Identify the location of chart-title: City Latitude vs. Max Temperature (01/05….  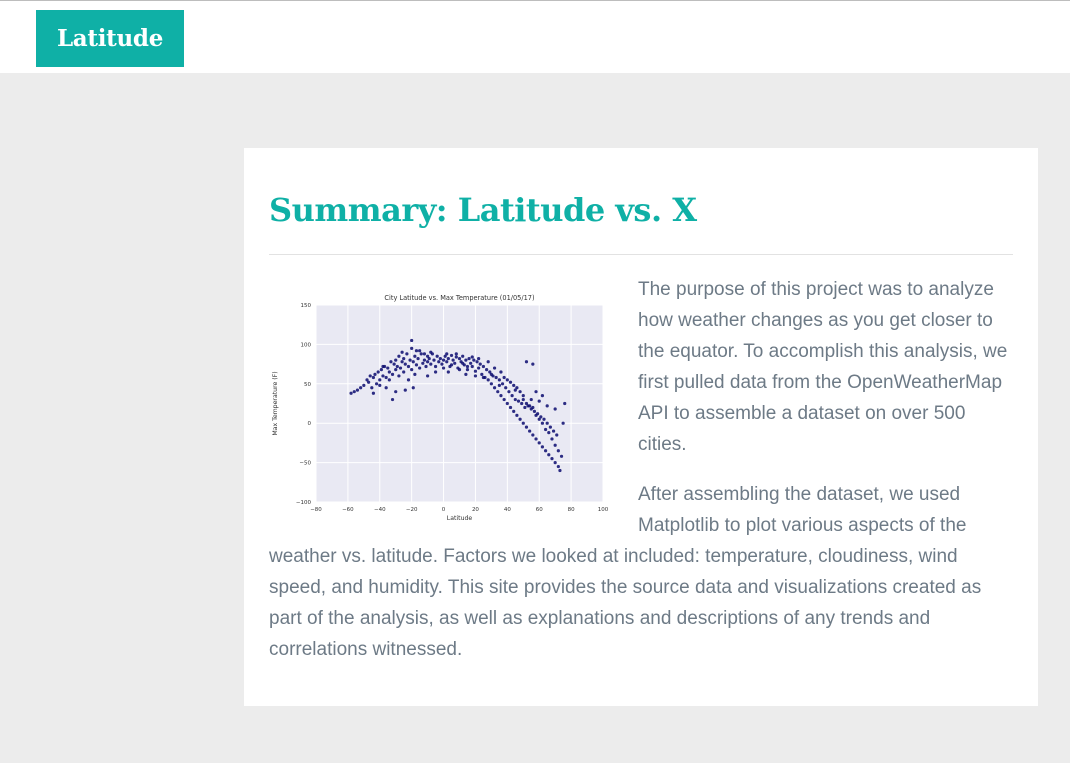
(459, 298).